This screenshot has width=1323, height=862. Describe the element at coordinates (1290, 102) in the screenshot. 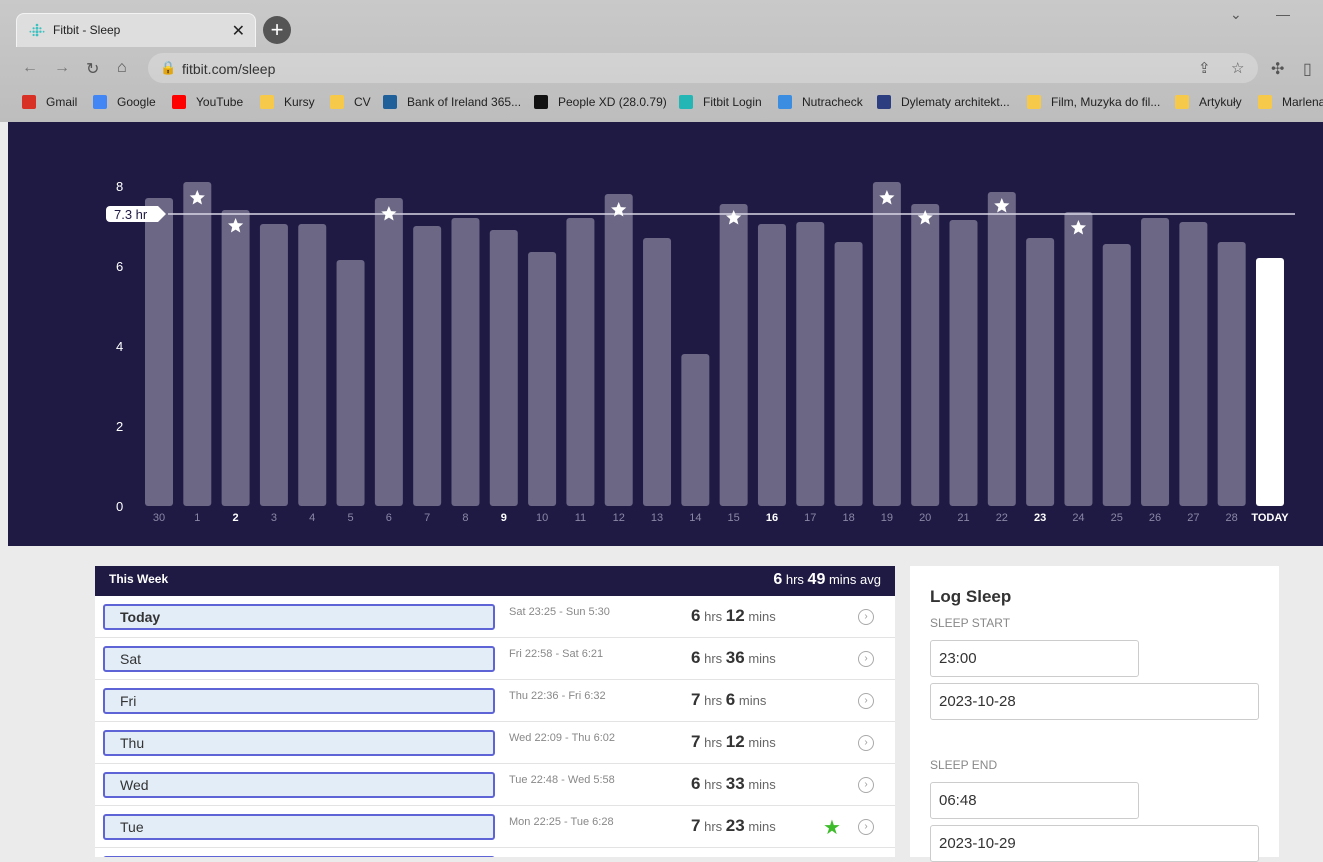

I see `bookmark-item: Marlena` at that location.